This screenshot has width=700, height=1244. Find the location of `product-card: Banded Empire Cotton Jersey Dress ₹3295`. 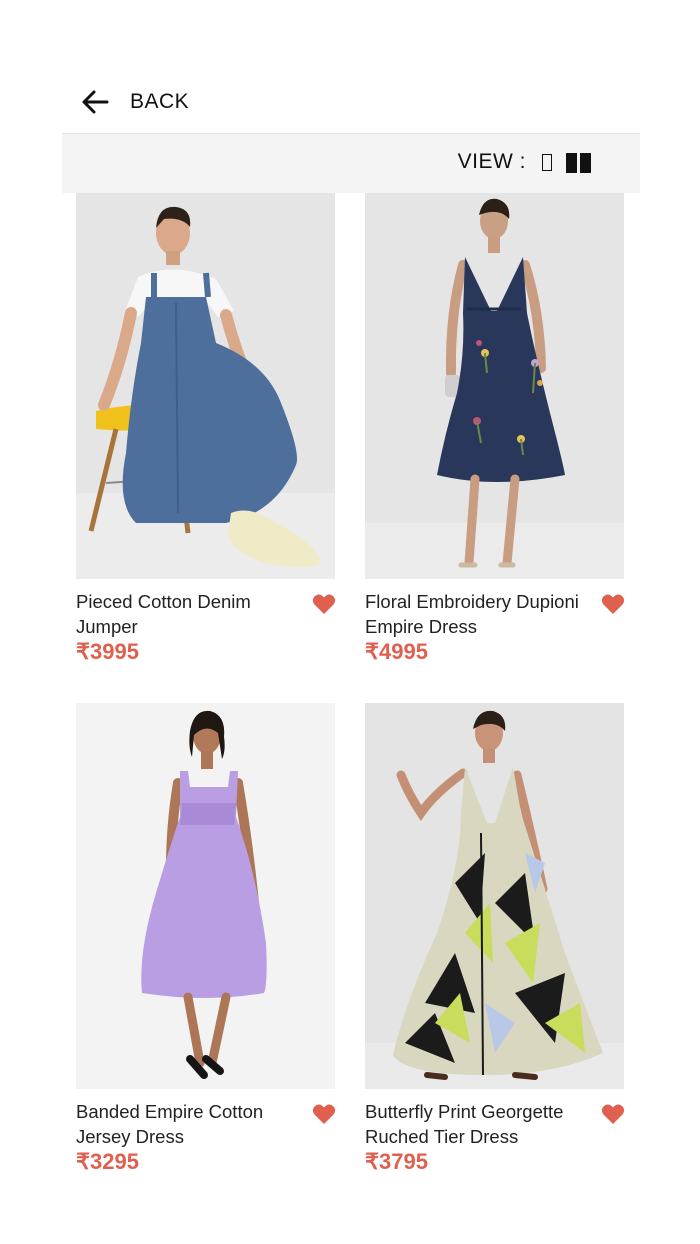

product-card: Banded Empire Cotton Jersey Dress ₹3295 is located at coordinates (206, 938).